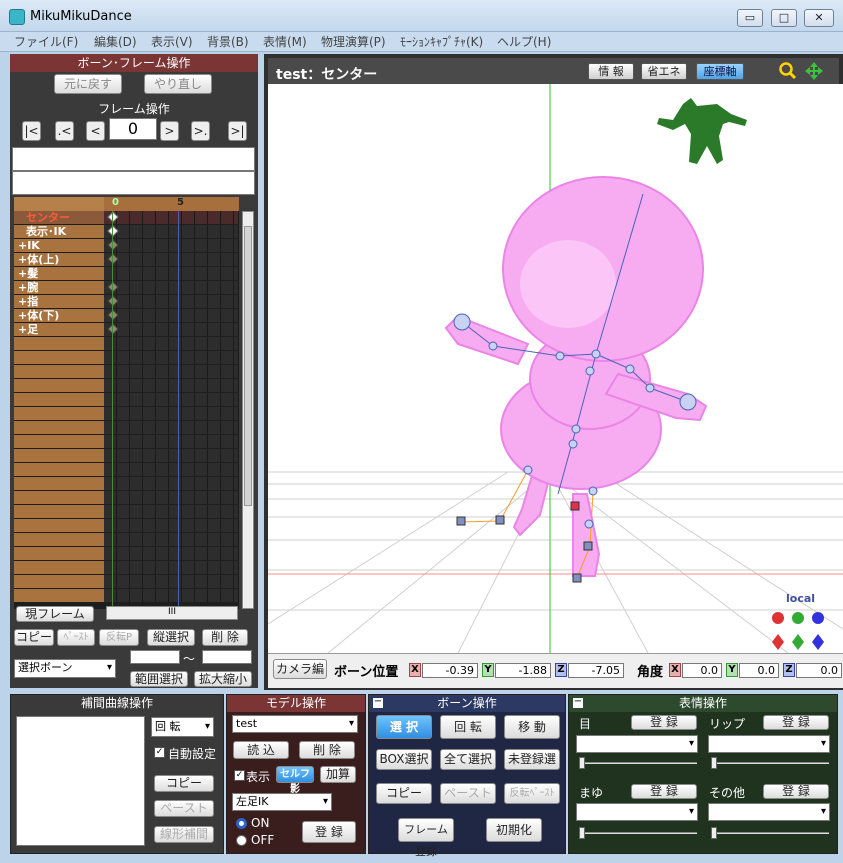 The width and height of the screenshot is (843, 863). What do you see at coordinates (611, 71) in the screenshot?
I see `info-button: 情 報` at bounding box center [611, 71].